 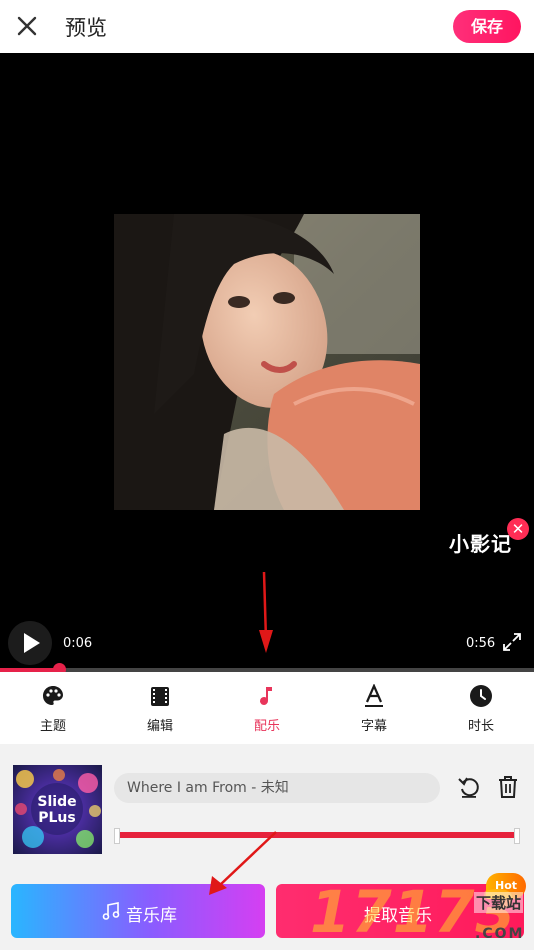 What do you see at coordinates (277, 788) in the screenshot?
I see `track-name-field: Where I am From - 未知` at bounding box center [277, 788].